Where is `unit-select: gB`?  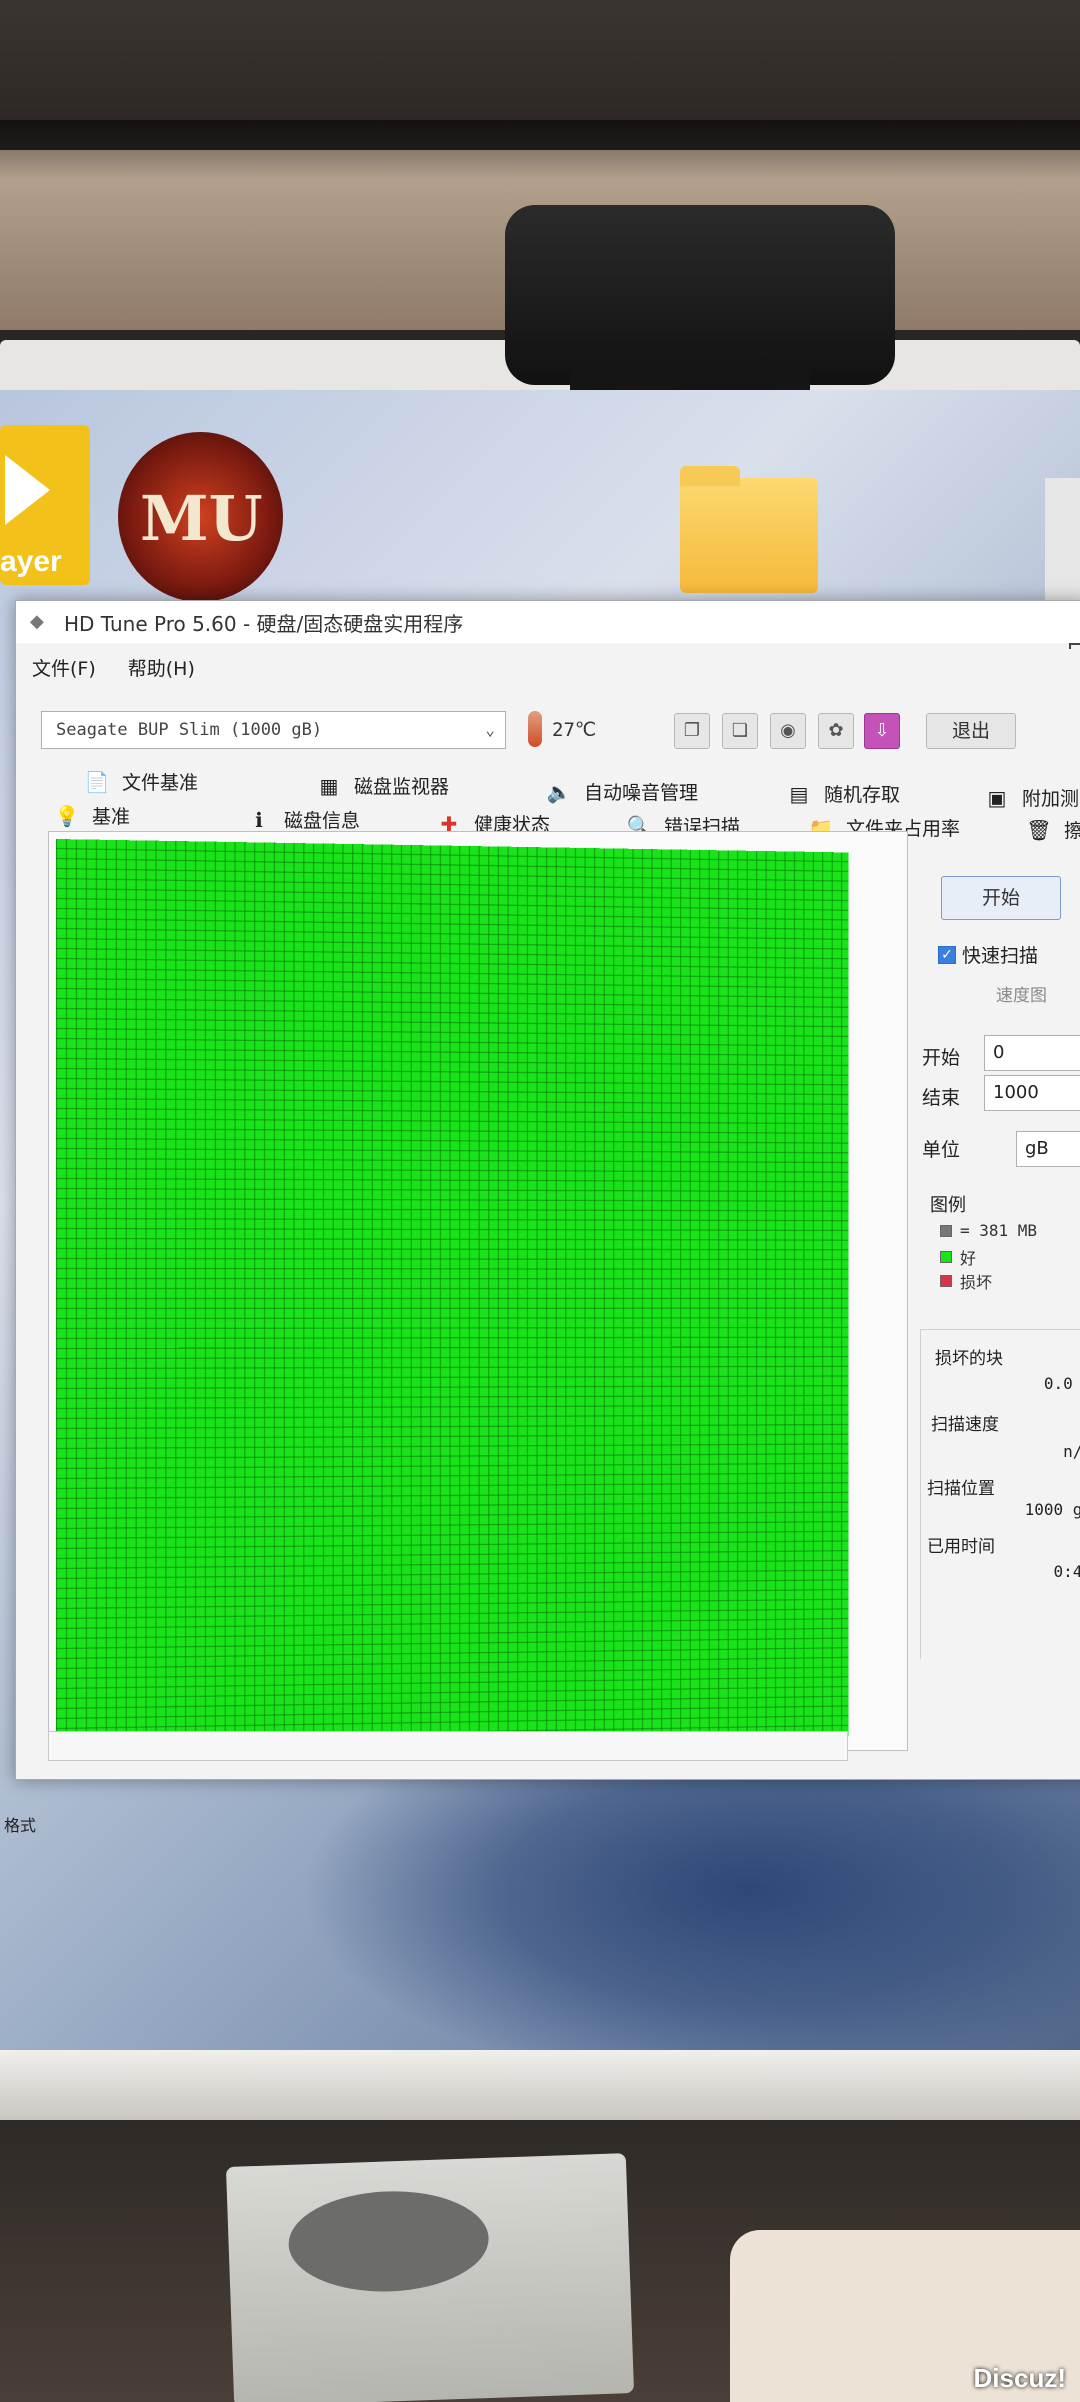
unit-select: gB is located at coordinates (1048, 1149).